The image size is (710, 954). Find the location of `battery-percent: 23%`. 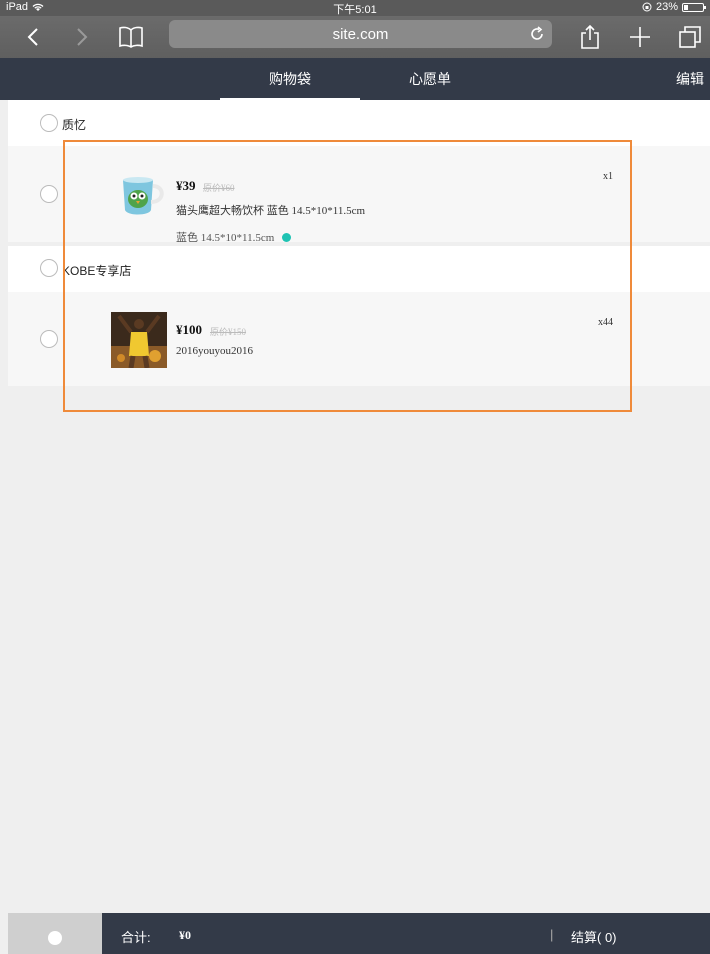

battery-percent: 23% is located at coordinates (666, 7).